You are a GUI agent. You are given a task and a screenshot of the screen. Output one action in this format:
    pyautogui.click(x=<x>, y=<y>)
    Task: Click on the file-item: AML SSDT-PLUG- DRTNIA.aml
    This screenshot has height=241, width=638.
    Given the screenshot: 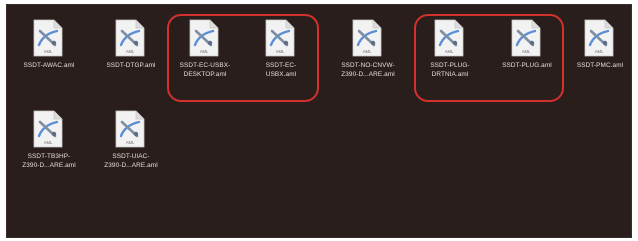 What is the action you would take?
    pyautogui.click(x=450, y=57)
    